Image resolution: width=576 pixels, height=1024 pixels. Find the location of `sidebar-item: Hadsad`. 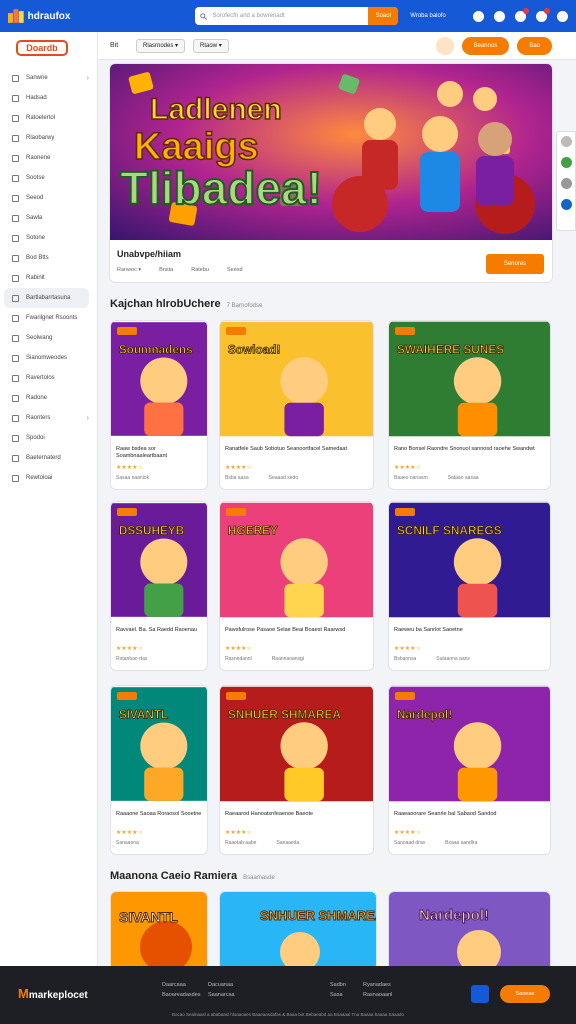

sidebar-item: Hadsad is located at coordinates (48, 98).